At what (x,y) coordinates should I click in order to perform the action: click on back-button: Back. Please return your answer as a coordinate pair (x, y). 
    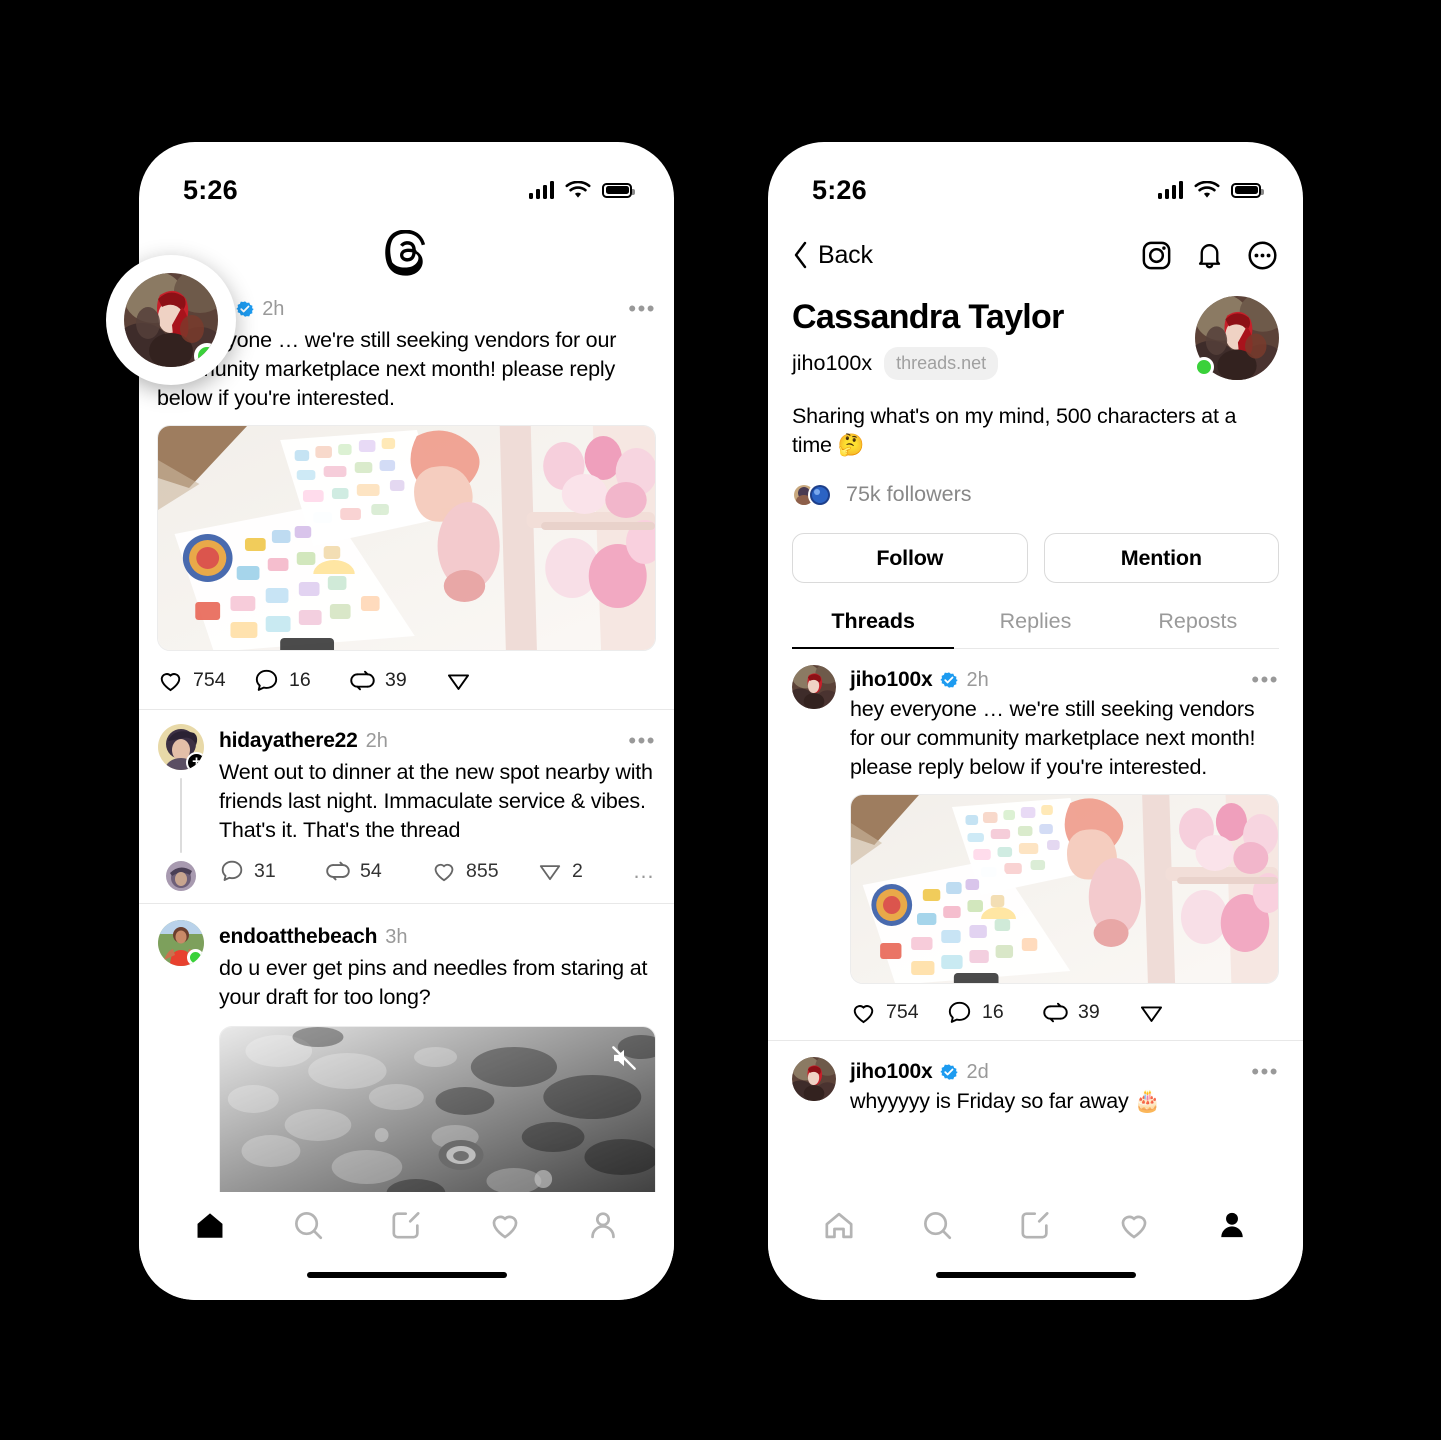
    Looking at the image, I should click on (832, 255).